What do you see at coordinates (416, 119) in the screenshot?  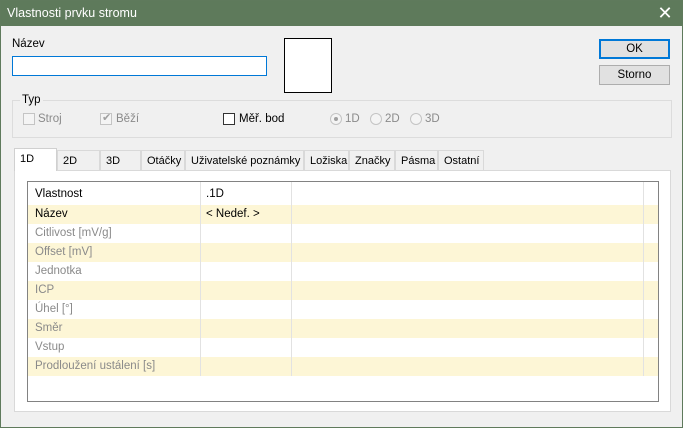 I see `radio-3d` at bounding box center [416, 119].